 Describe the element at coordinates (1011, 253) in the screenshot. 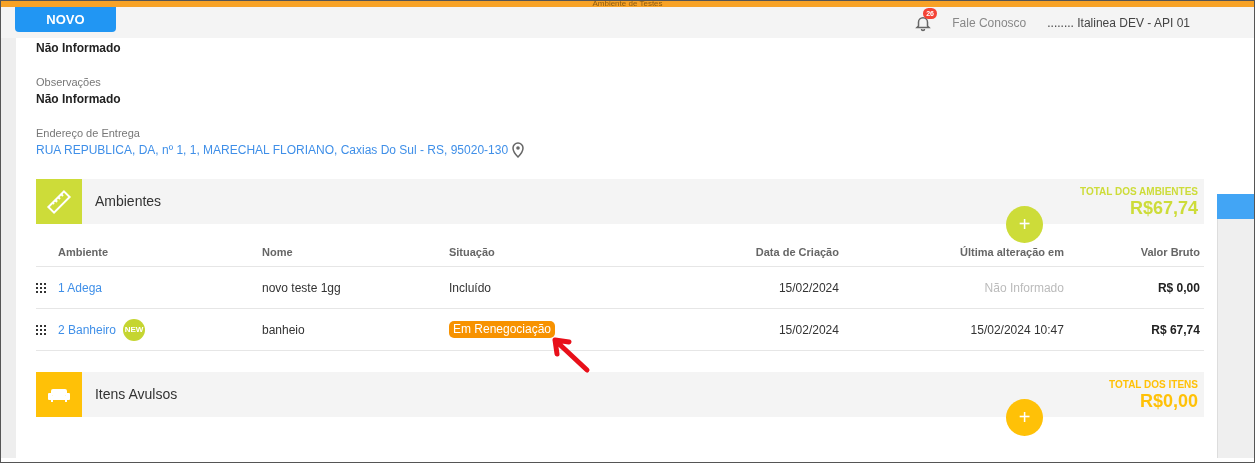

I see `column-header: Última alteração em` at that location.